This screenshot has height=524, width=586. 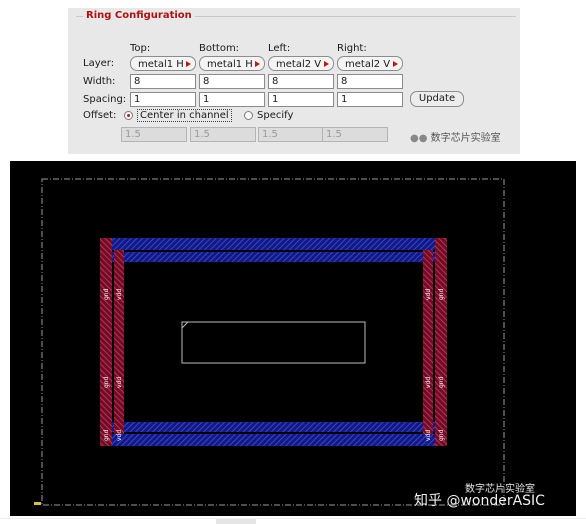 I want to click on origin-marker, so click(x=37, y=503).